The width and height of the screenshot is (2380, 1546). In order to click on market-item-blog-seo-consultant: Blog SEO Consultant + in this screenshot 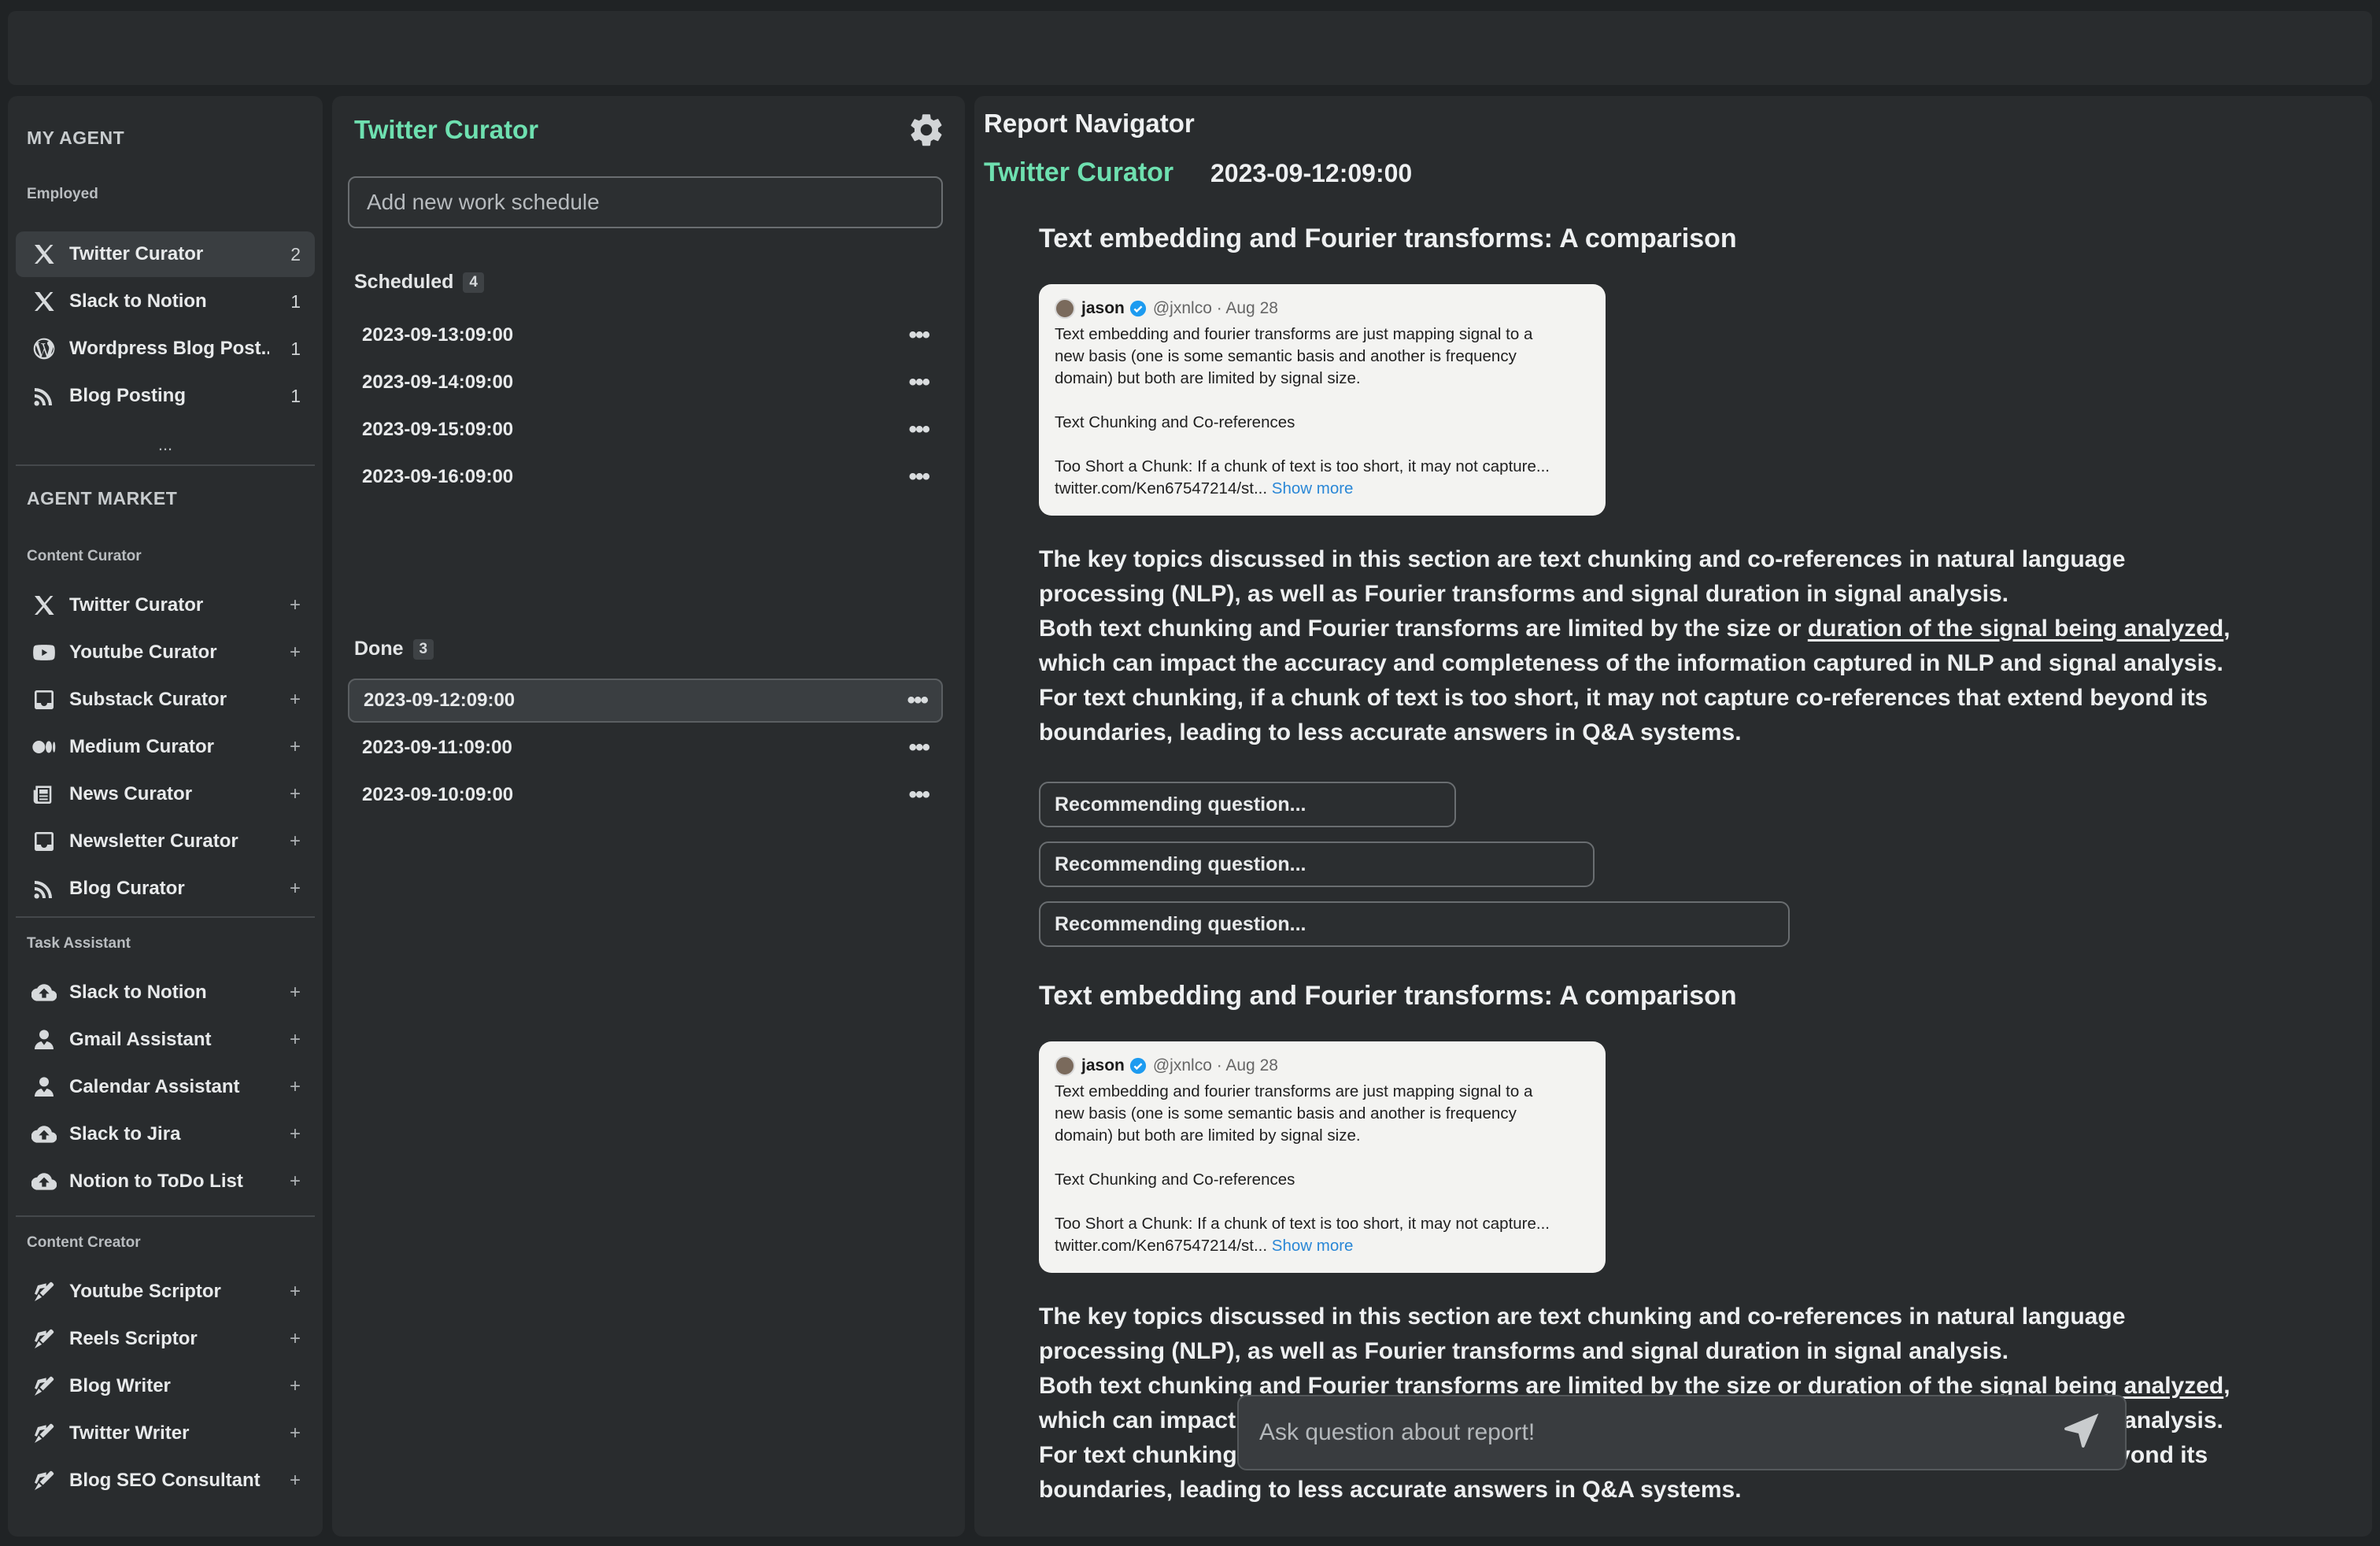, I will do `click(165, 1480)`.